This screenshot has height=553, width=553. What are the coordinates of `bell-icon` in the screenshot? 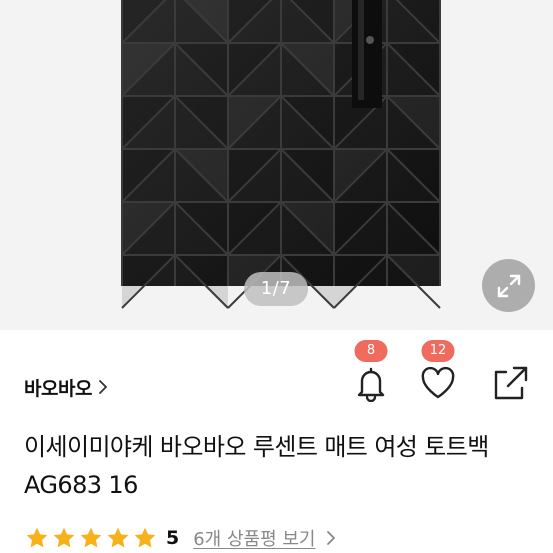 It's located at (371, 386).